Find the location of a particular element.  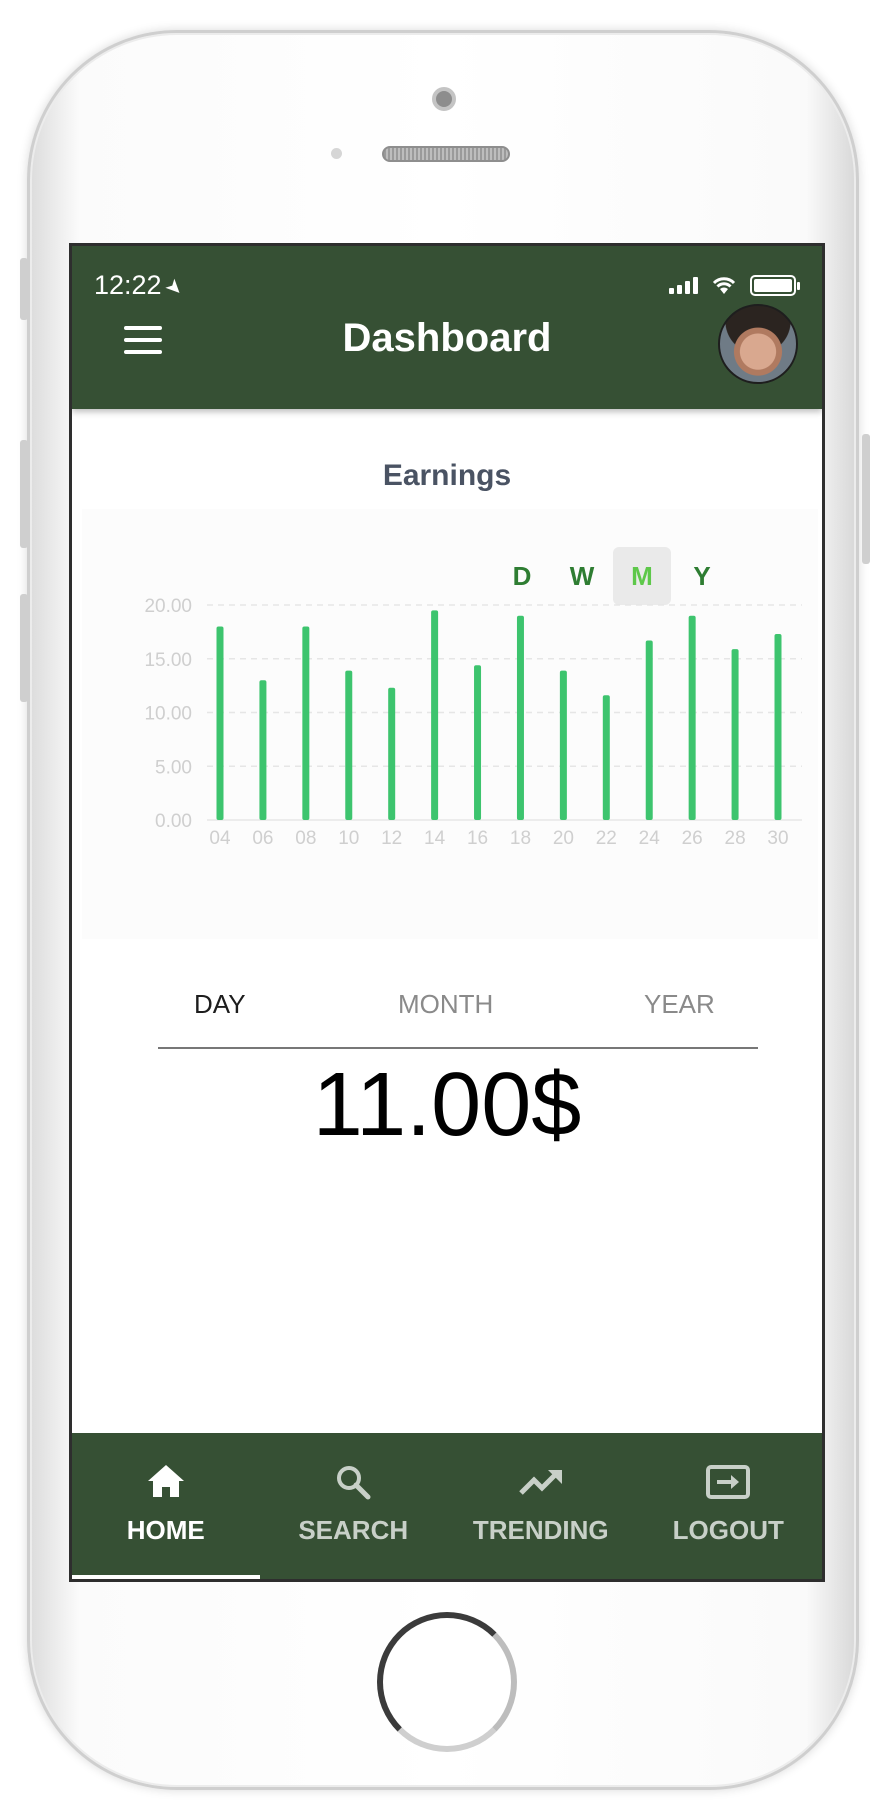

bottom-nav: HOME SEARCH TRENDING LOGOUT is located at coordinates (447, 1506).